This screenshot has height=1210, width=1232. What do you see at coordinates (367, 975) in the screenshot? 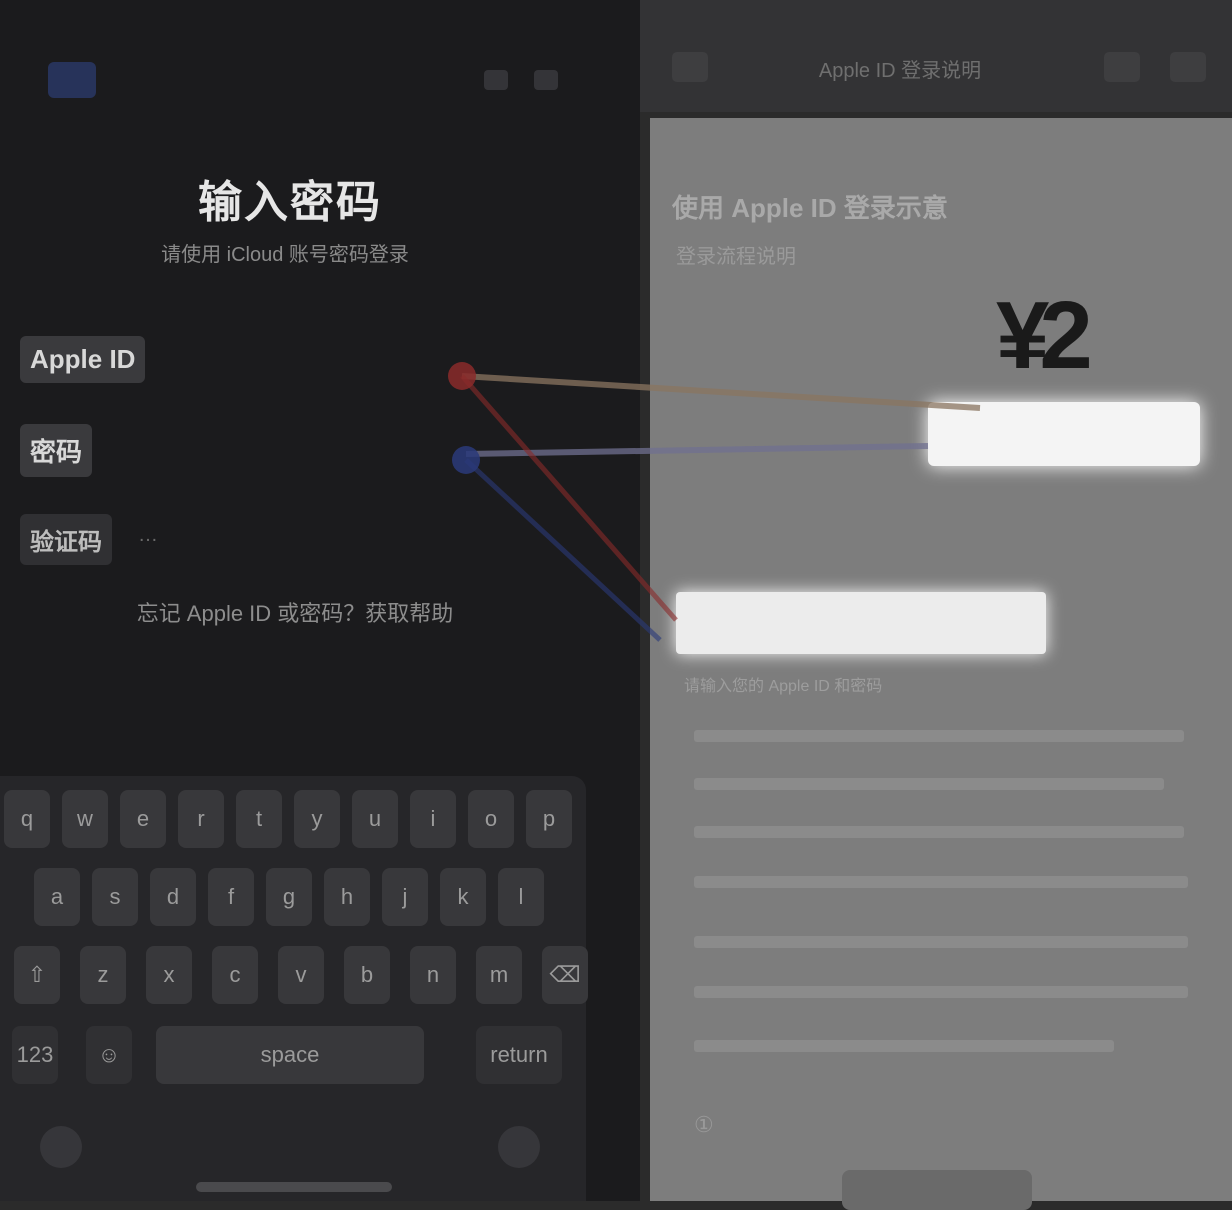
I see `key-5: b` at bounding box center [367, 975].